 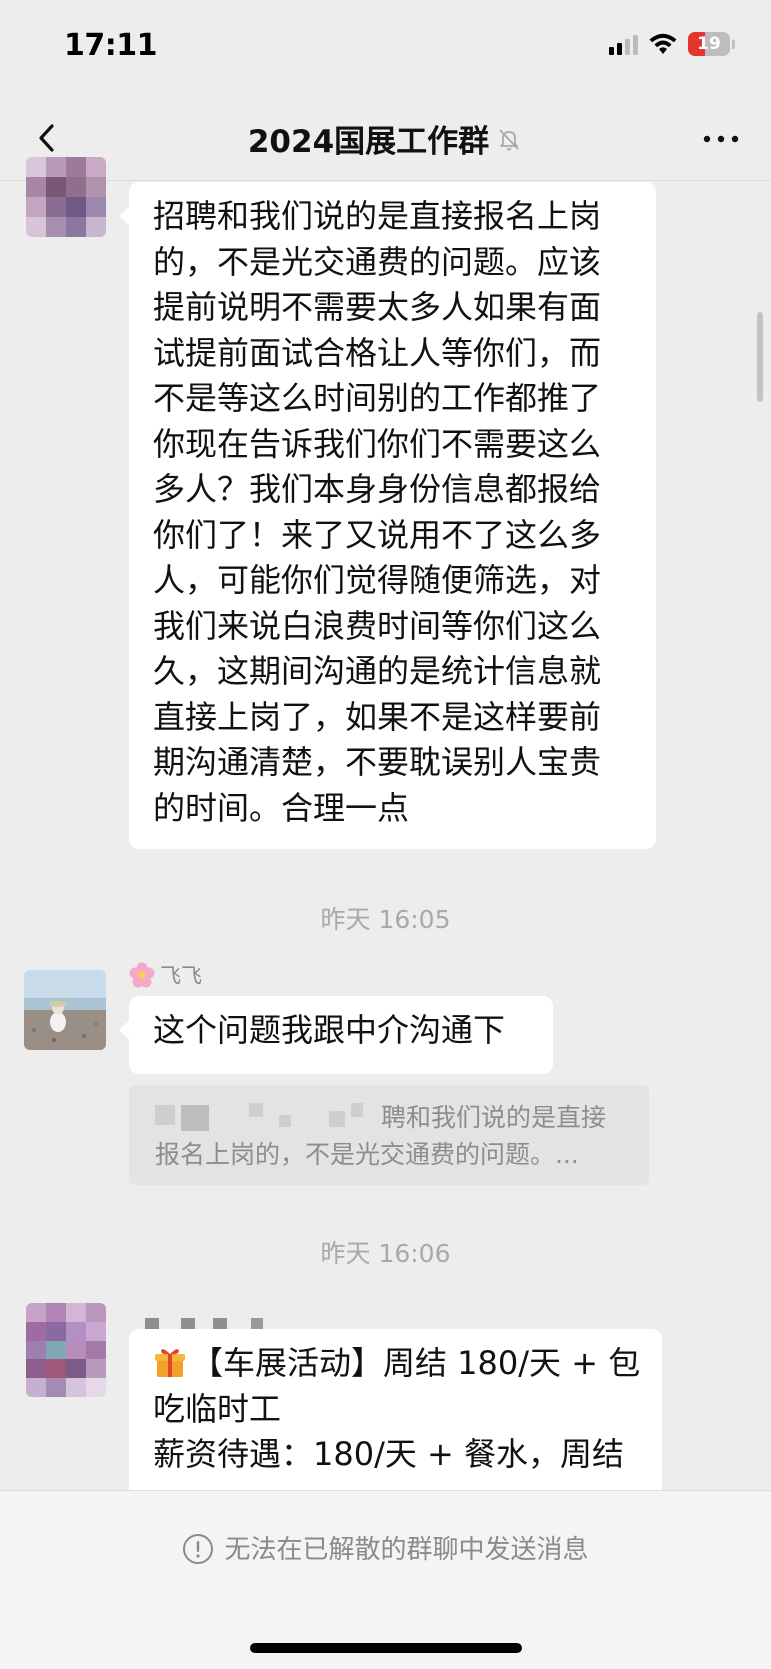 What do you see at coordinates (281, 807) in the screenshot?
I see `message-line: 的时间。合理一点` at bounding box center [281, 807].